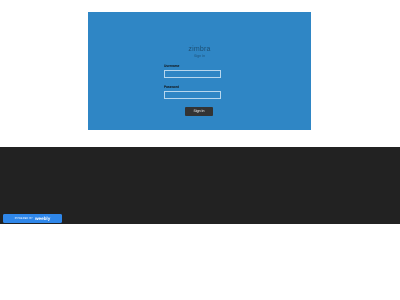  What do you see at coordinates (199, 49) in the screenshot?
I see `brand-logo-text: zimbra` at bounding box center [199, 49].